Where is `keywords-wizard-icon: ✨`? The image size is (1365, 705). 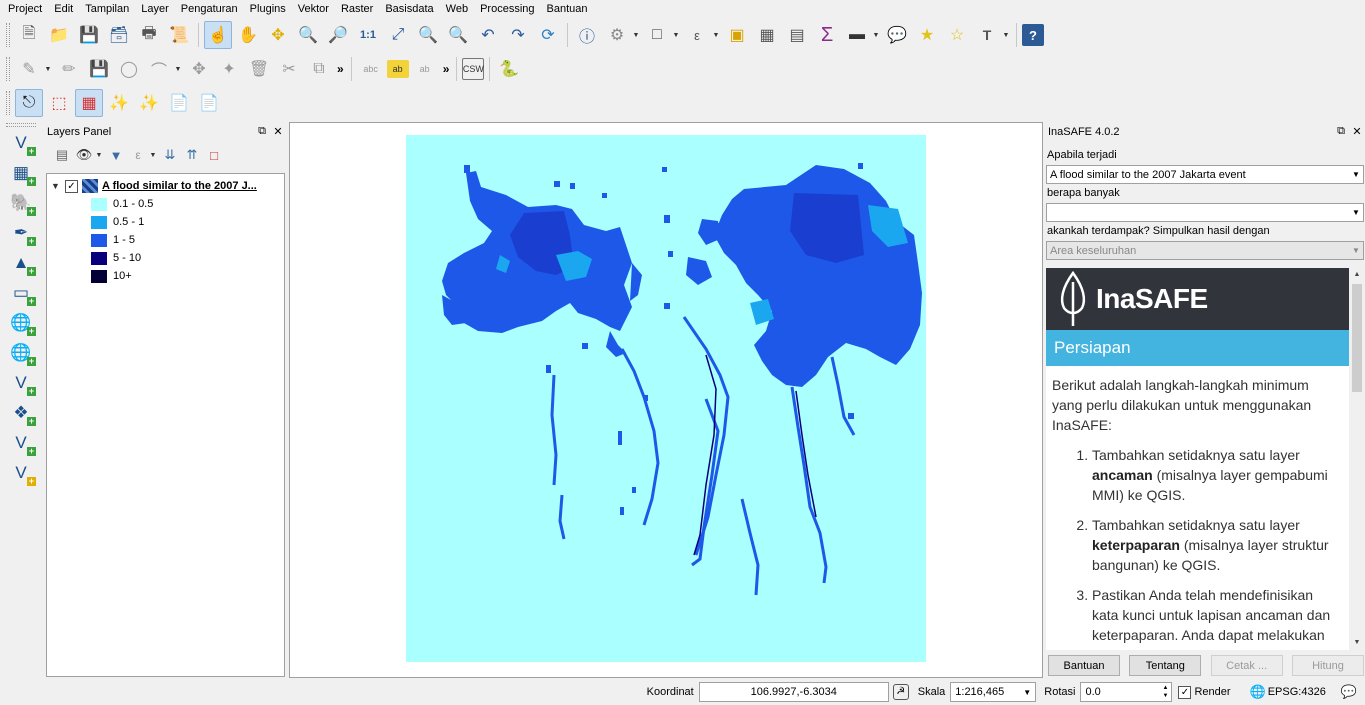 keywords-wizard-icon: ✨ is located at coordinates (119, 103).